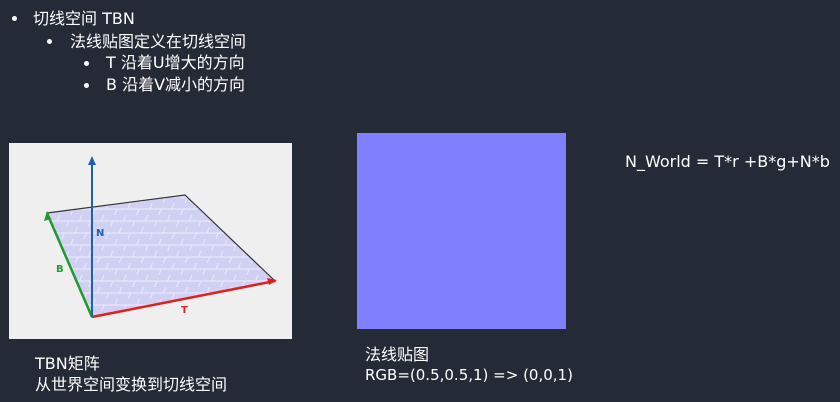 This screenshot has height=402, width=840. Describe the element at coordinates (67, 363) in the screenshot. I see `tbn-caption-title: TBN矩阵` at that location.